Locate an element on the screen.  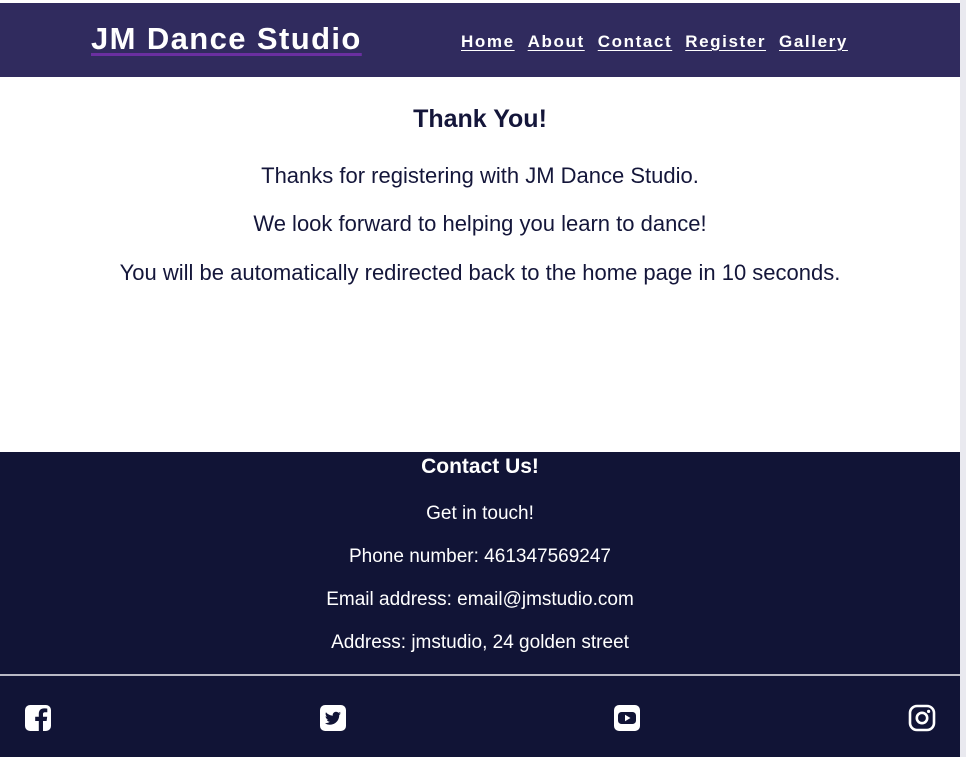
youtube-icon is located at coordinates (627, 718).